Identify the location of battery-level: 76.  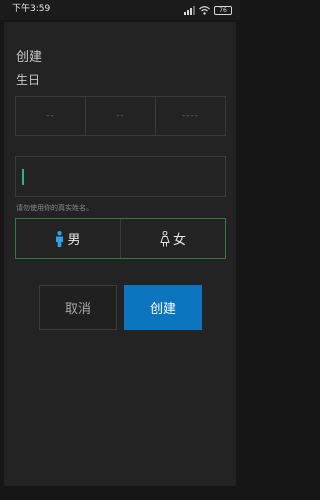
(223, 10).